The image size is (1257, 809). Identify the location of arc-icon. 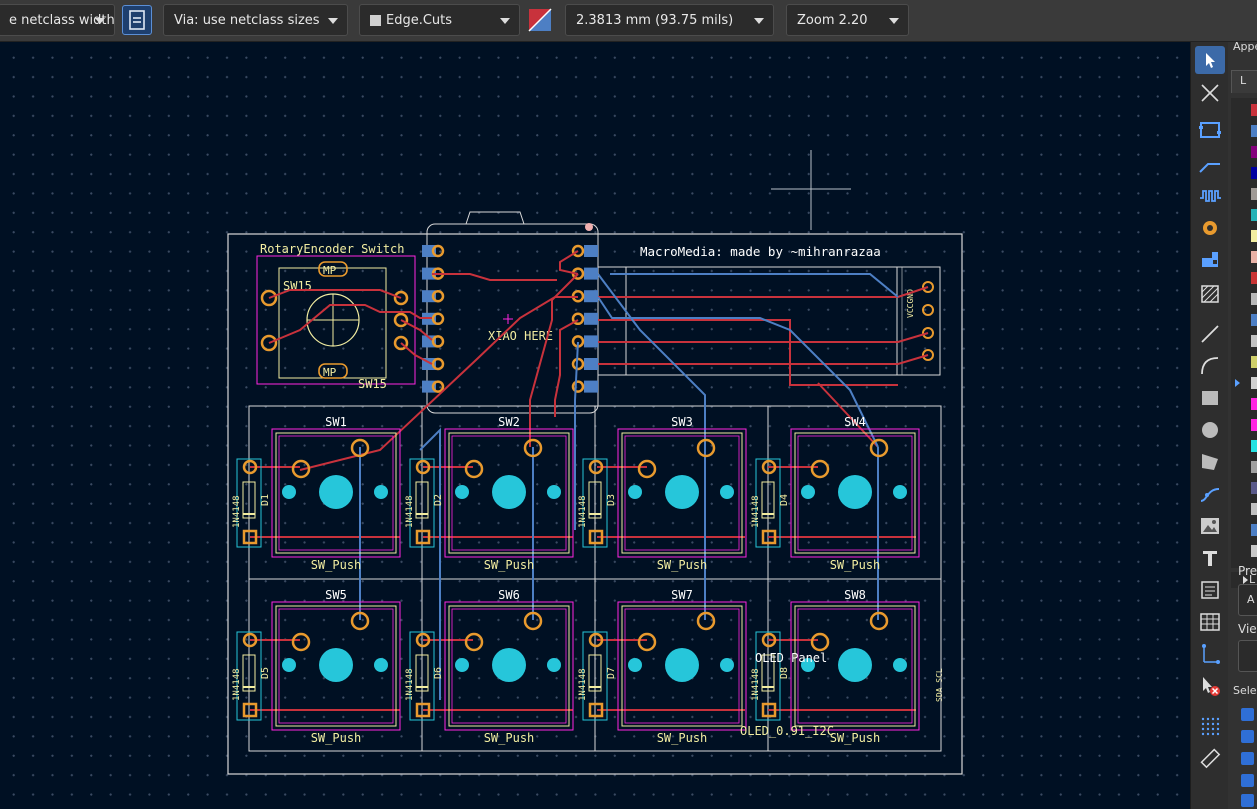
(1210, 366).